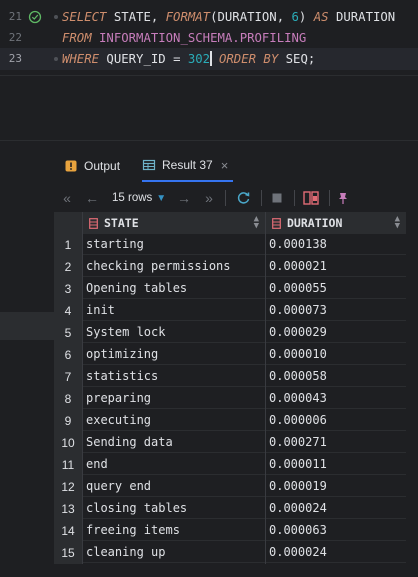  Describe the element at coordinates (68, 421) in the screenshot. I see `row-number: 9` at that location.